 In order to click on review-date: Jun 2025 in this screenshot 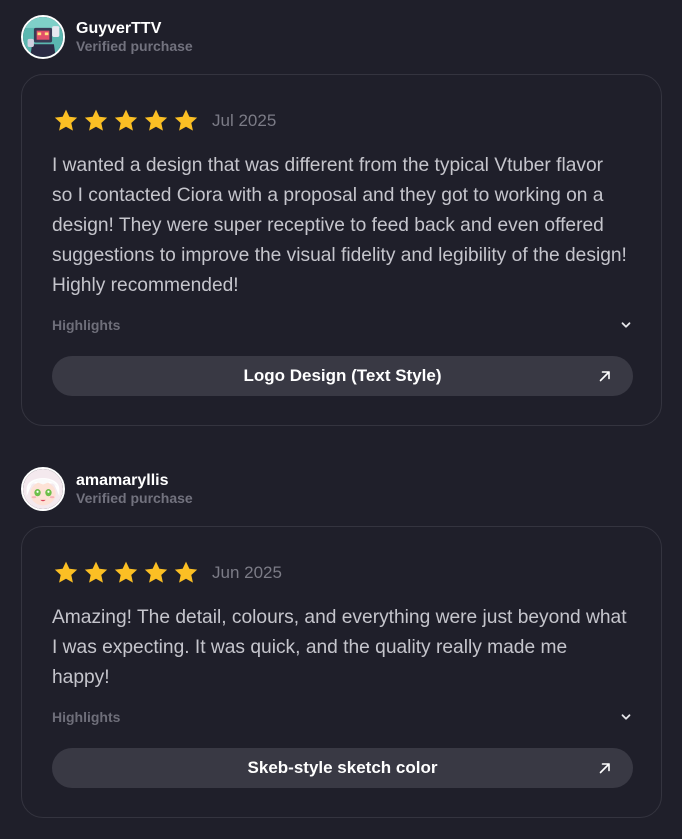, I will do `click(247, 572)`.